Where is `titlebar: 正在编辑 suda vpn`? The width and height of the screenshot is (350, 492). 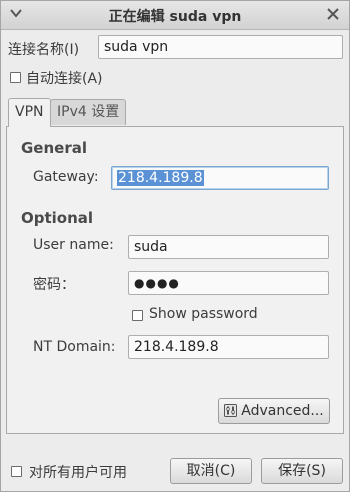
titlebar: 正在编辑 suda vpn is located at coordinates (175, 15).